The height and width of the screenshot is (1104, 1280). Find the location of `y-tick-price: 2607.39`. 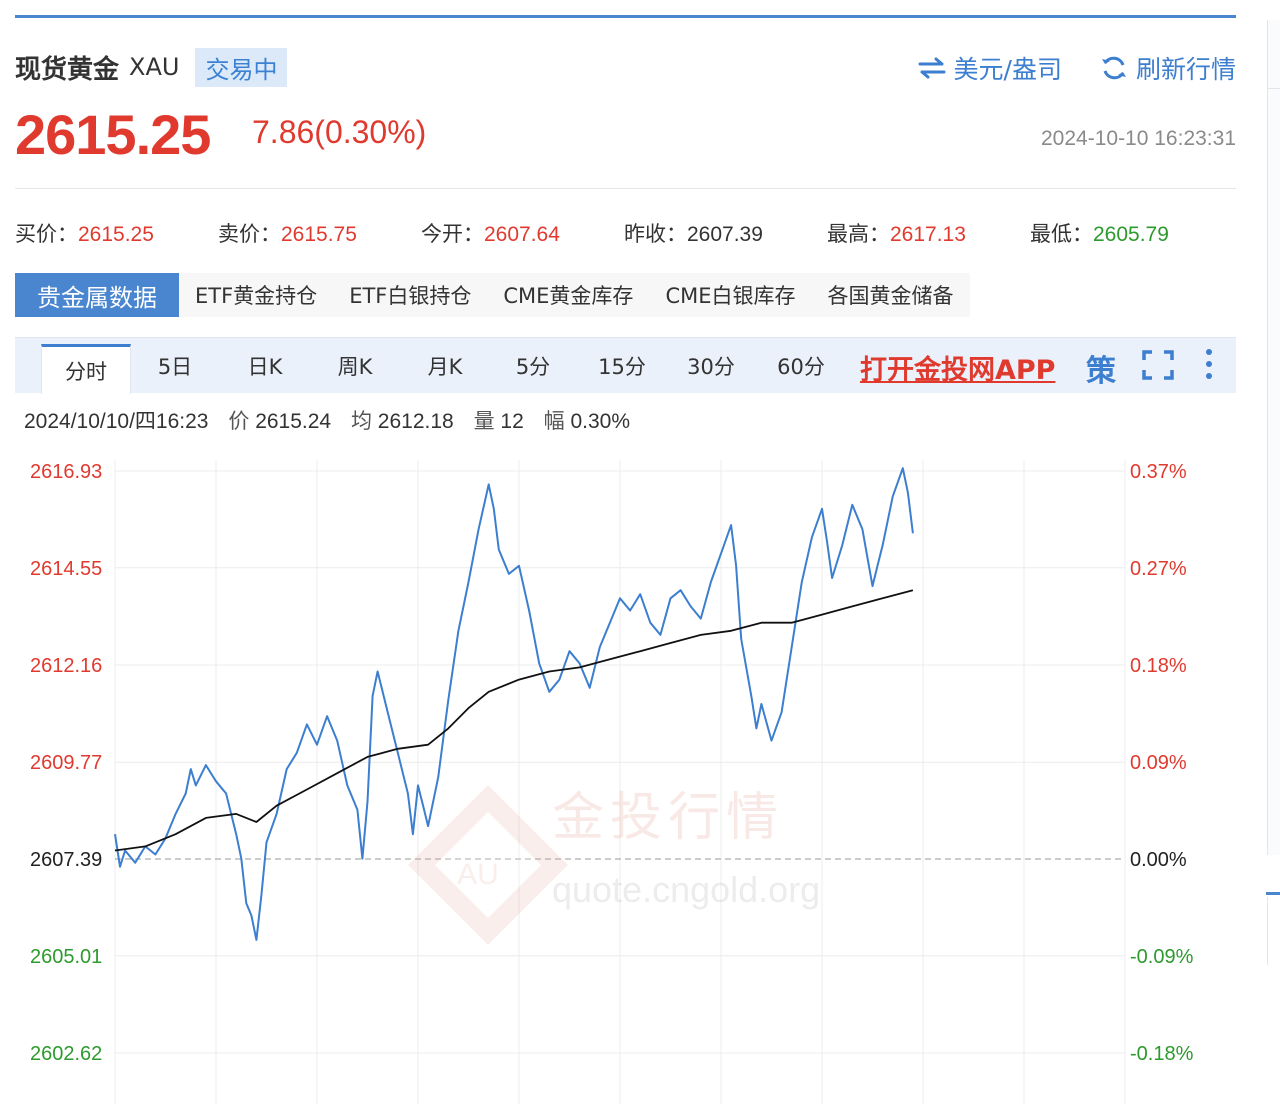

y-tick-price: 2607.39 is located at coordinates (66, 860).